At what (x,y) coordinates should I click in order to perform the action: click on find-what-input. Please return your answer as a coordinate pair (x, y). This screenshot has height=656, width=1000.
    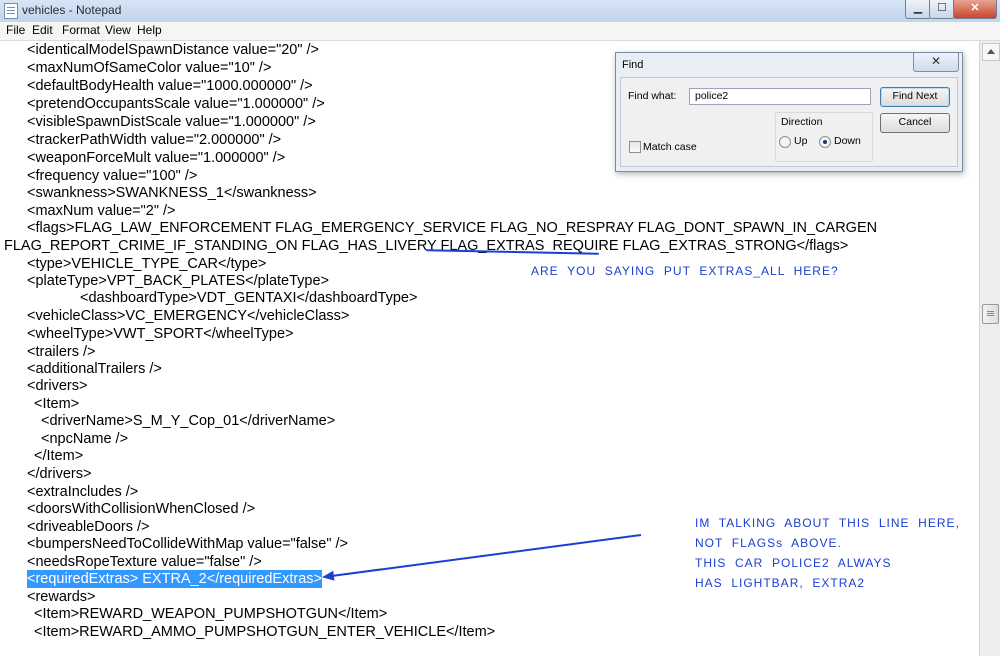
    Looking at the image, I should click on (780, 96).